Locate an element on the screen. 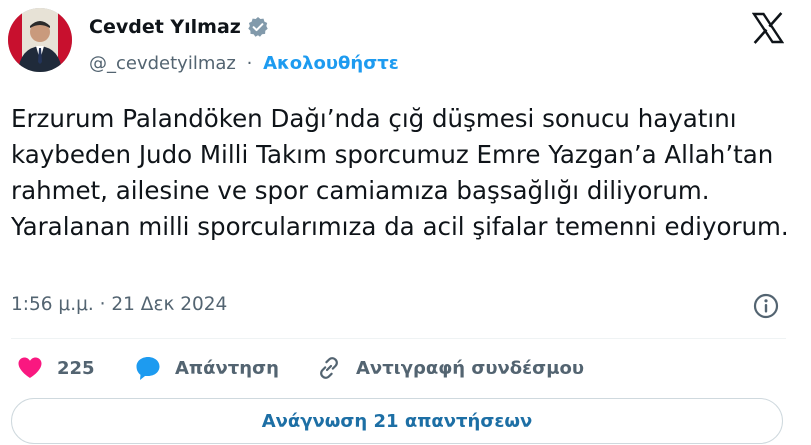 This screenshot has height=445, width=811. avatar-image is located at coordinates (40, 40).